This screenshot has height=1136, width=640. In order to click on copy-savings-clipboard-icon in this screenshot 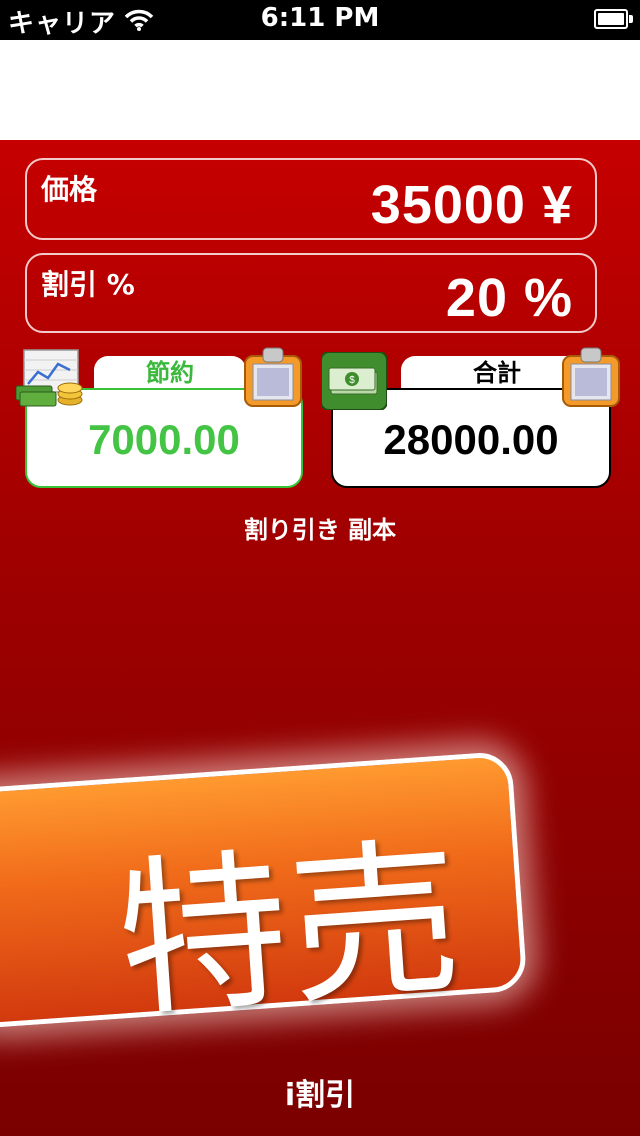, I will do `click(273, 379)`.